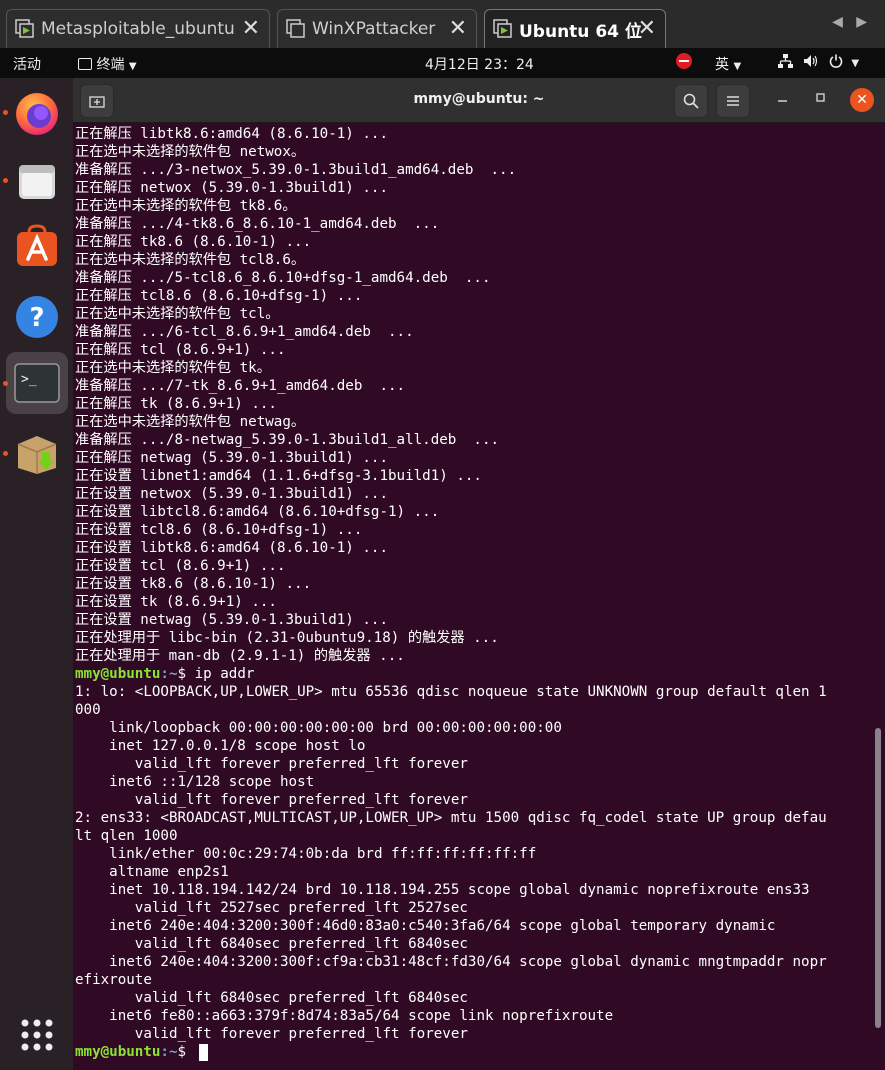 The width and height of the screenshot is (885, 1070). What do you see at coordinates (37, 453) in the screenshot?
I see `package-installer-launcher` at bounding box center [37, 453].